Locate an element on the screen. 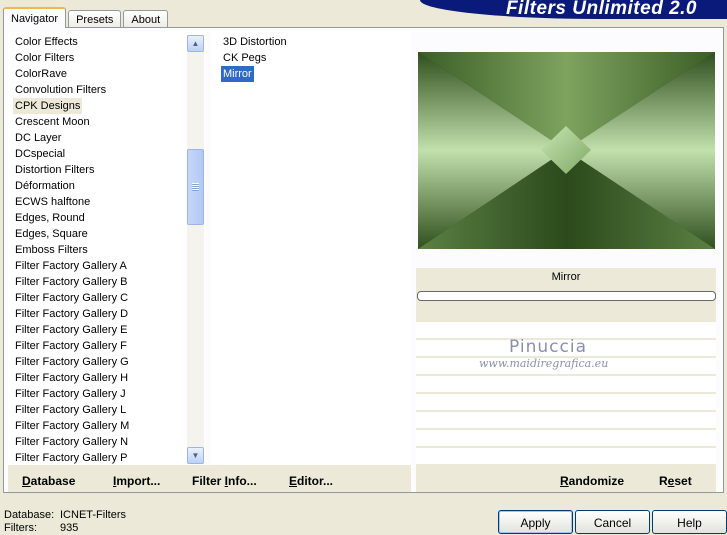  progress-bar is located at coordinates (566, 296).